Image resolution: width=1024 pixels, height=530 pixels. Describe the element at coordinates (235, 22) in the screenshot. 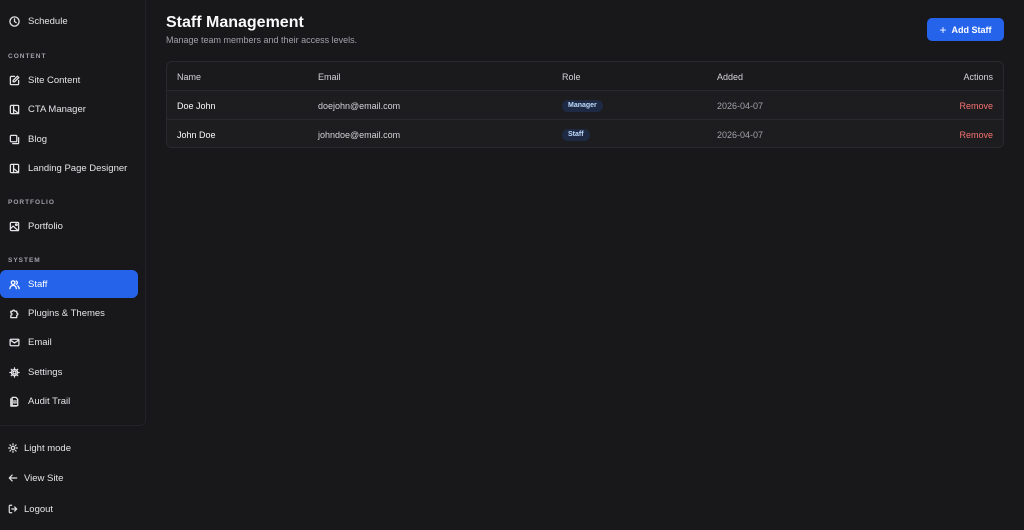

I see `page-title: Staff Management` at that location.